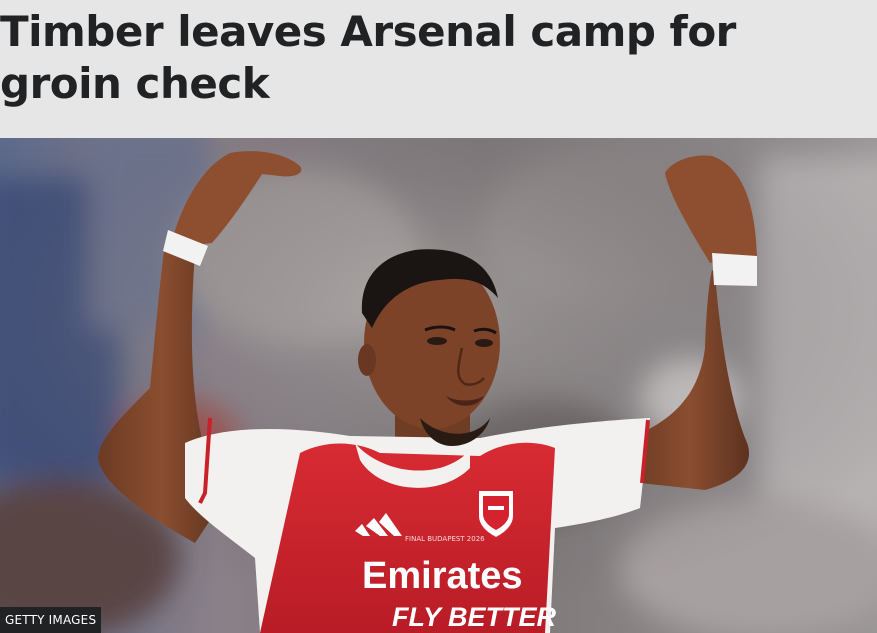  I want to click on sponsor-emirates: Emirates, so click(442, 576).